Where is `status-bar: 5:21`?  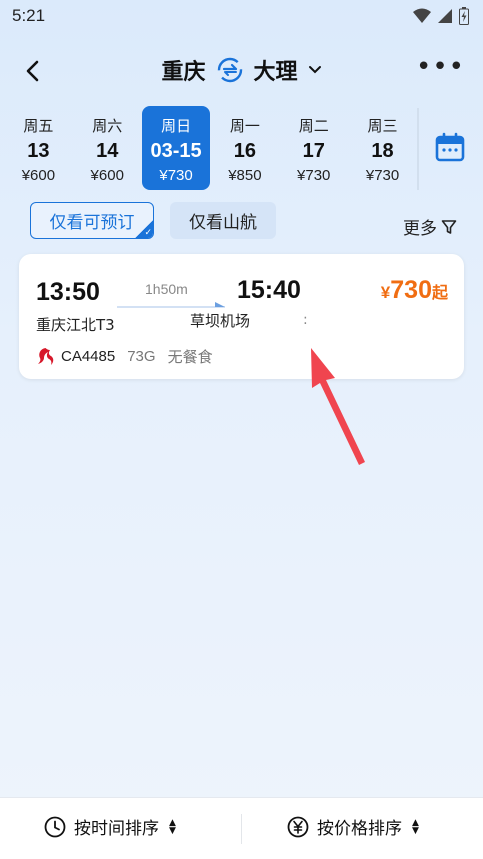 status-bar: 5:21 is located at coordinates (241, 17).